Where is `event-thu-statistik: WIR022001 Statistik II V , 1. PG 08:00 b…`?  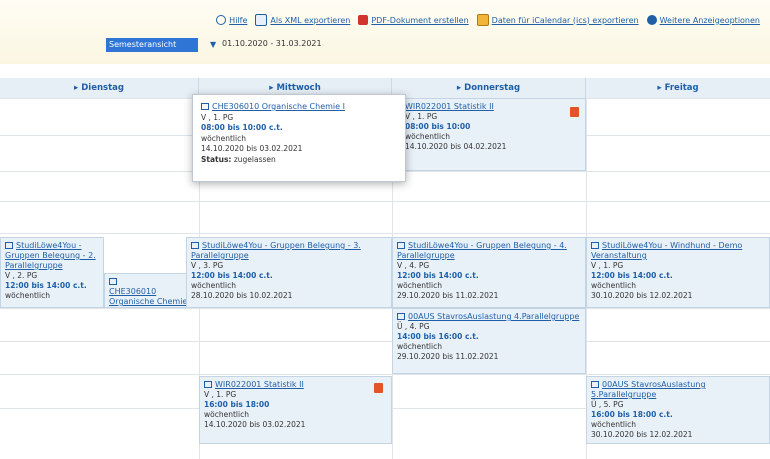 event-thu-statistik: WIR022001 Statistik II V , 1. PG 08:00 b… is located at coordinates (489, 134).